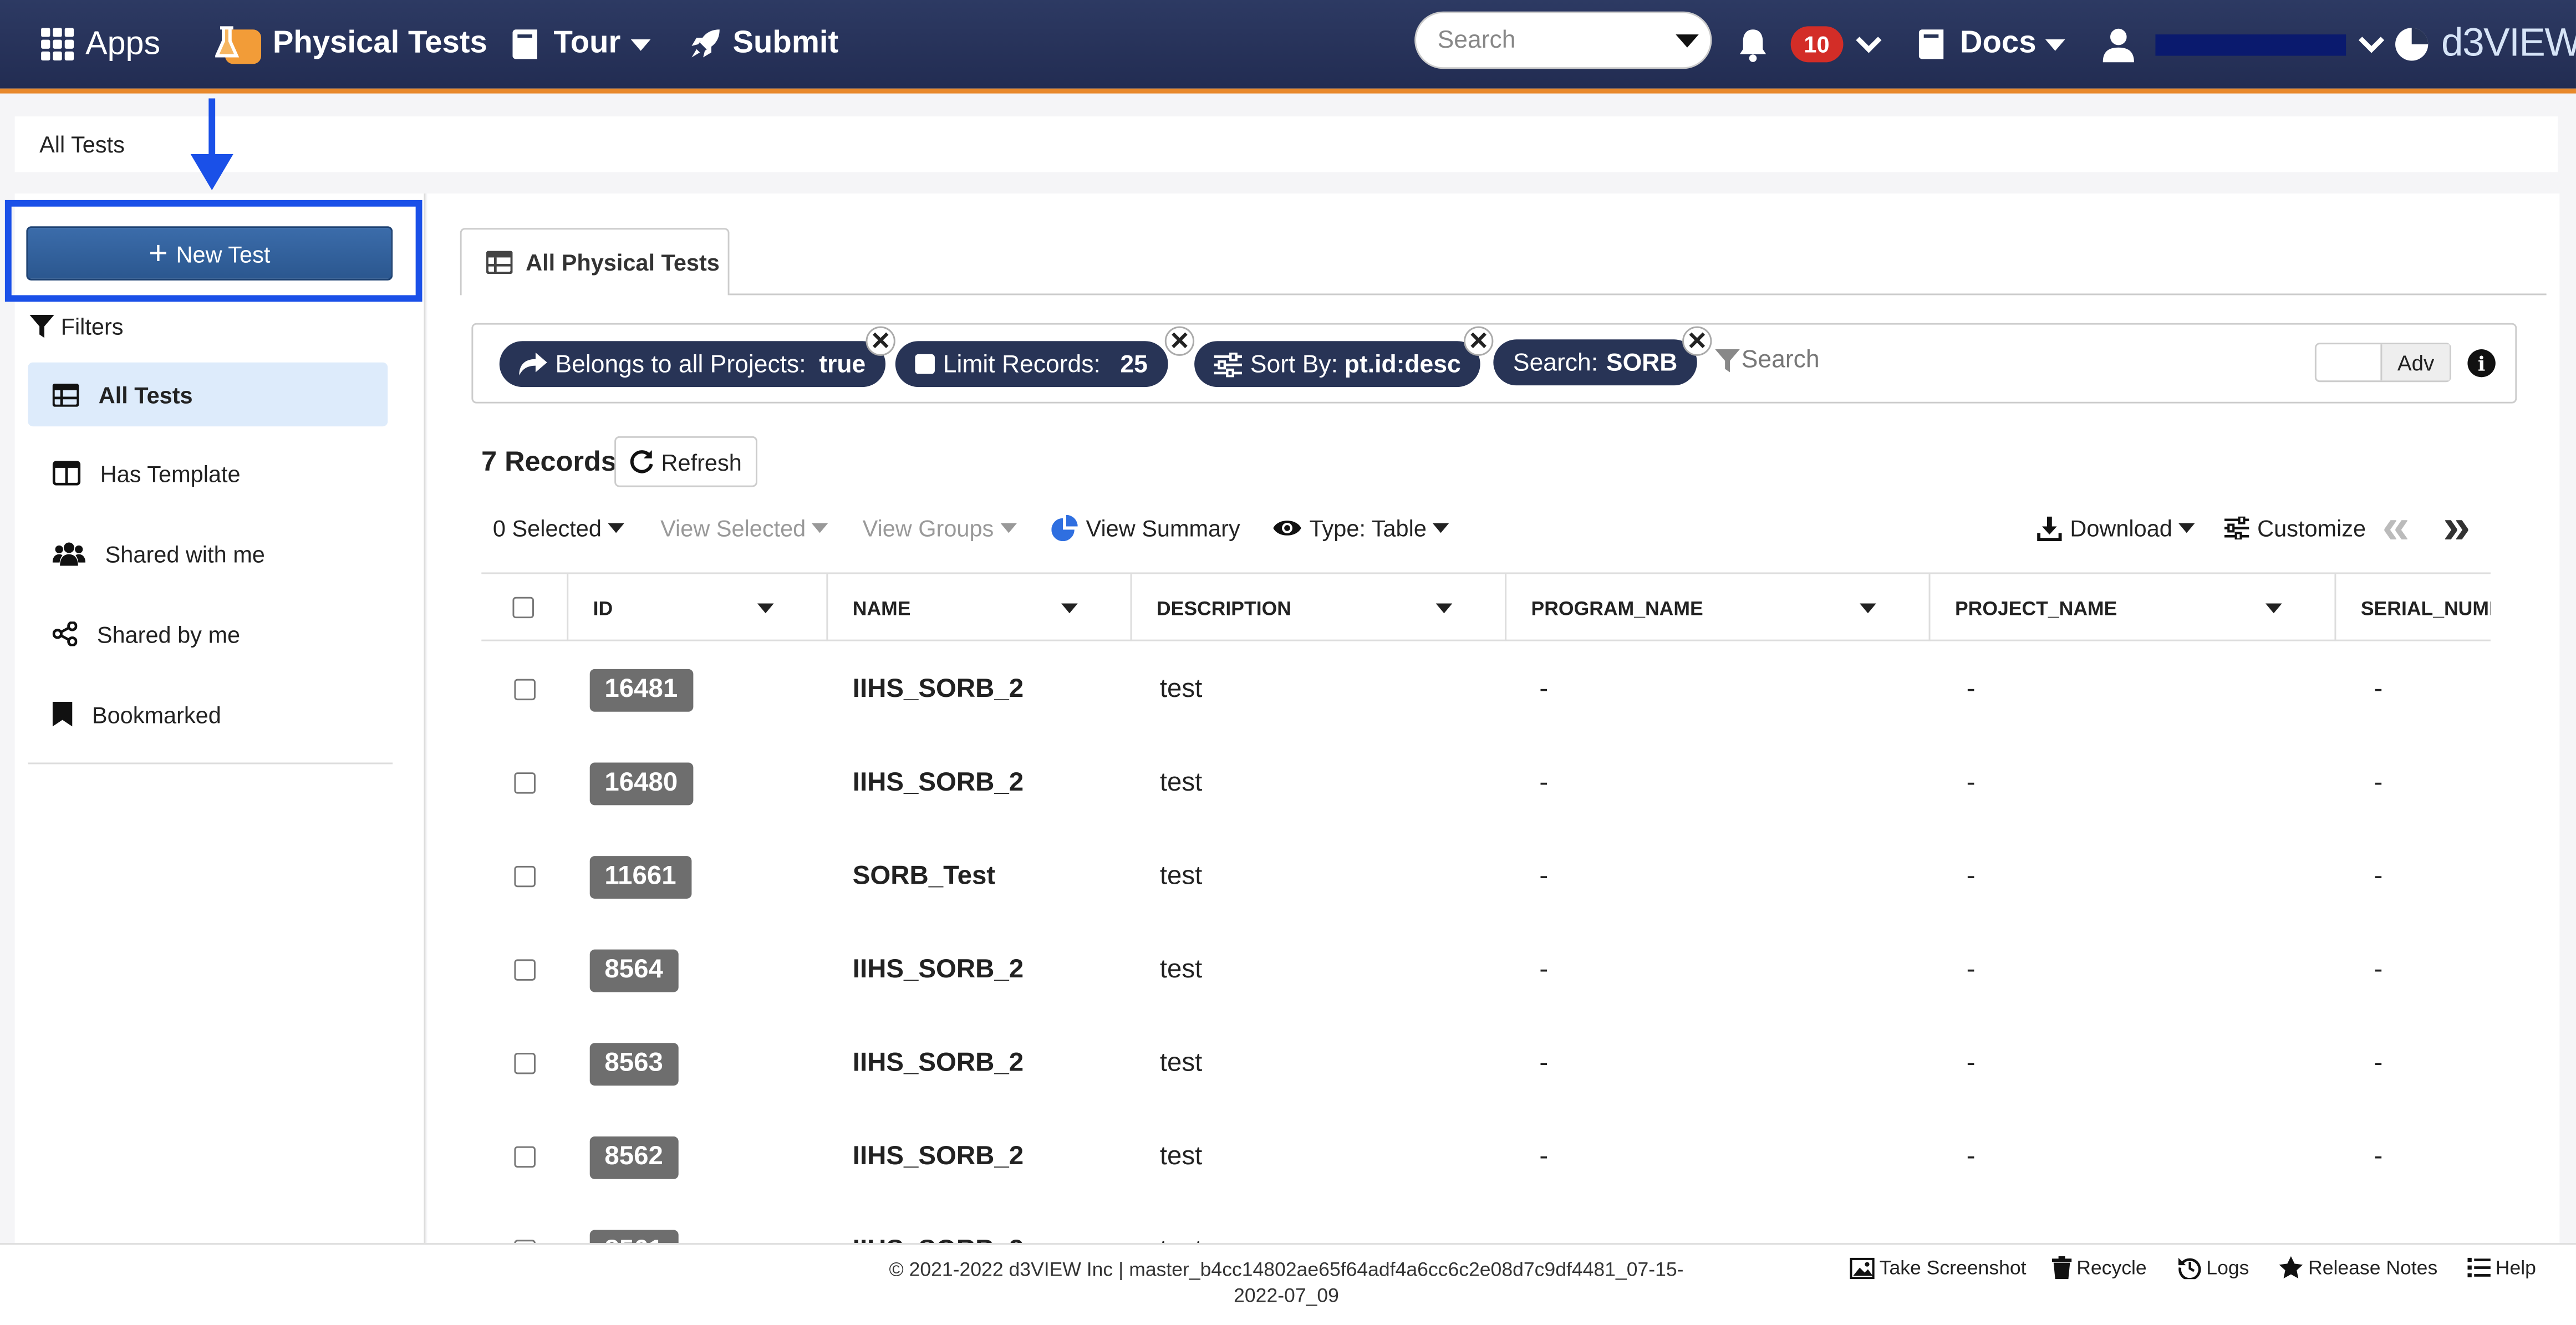 This screenshot has height=1325, width=2576. Describe the element at coordinates (2311, 528) in the screenshot. I see `customize-label: Customize` at that location.